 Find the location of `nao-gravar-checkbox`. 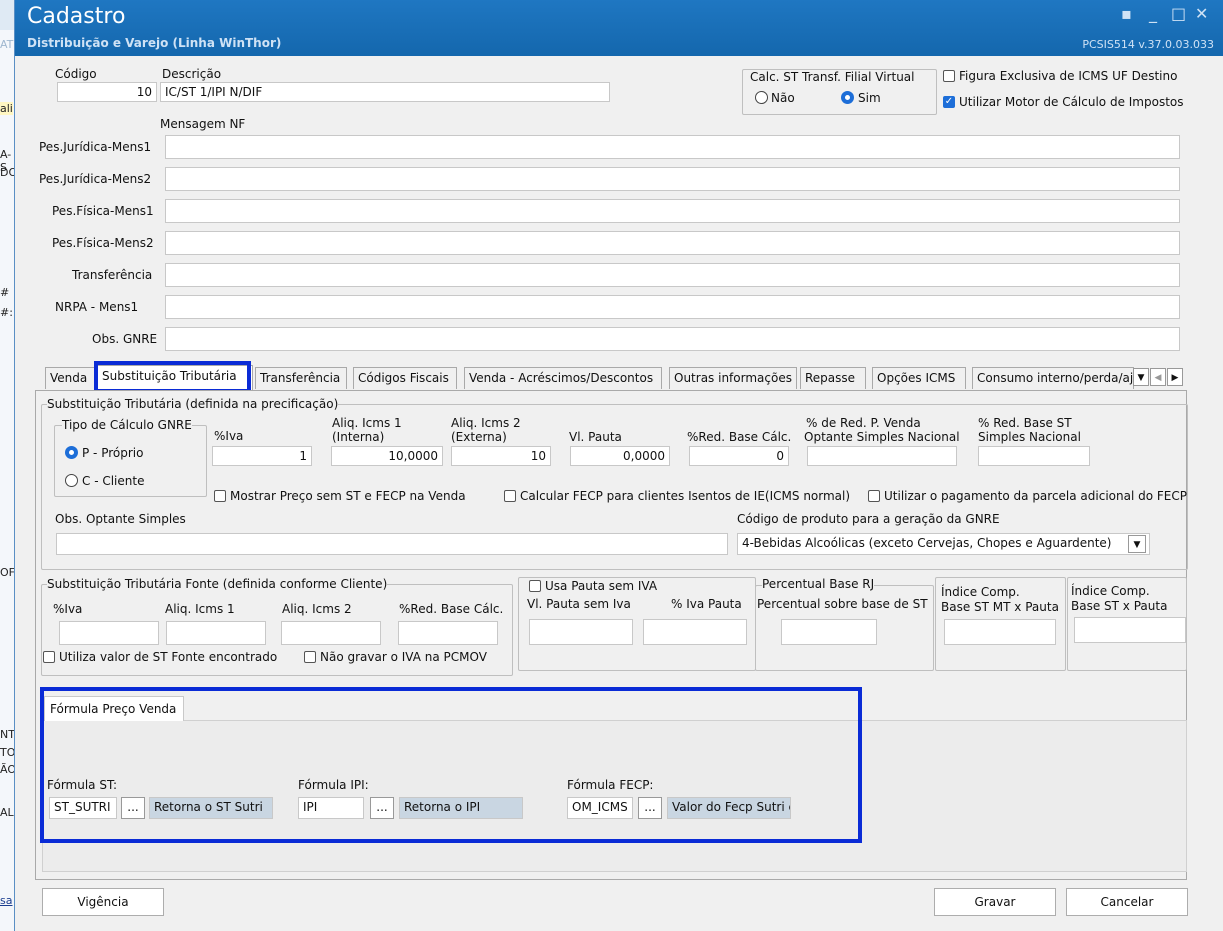

nao-gravar-checkbox is located at coordinates (310, 657).